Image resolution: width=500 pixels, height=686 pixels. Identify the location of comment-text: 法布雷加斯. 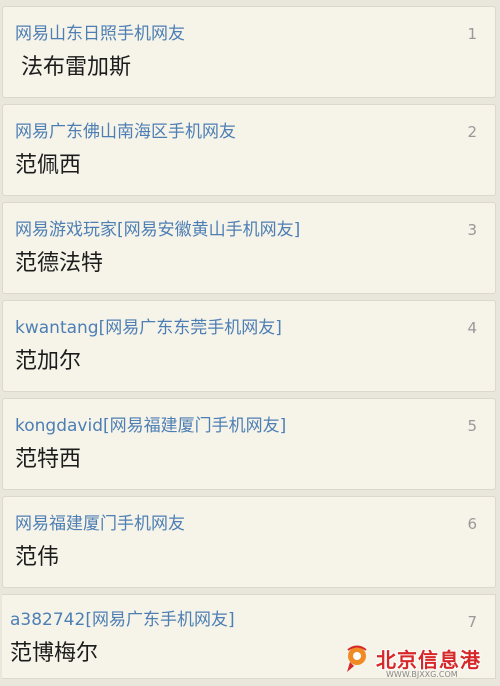
(76, 67).